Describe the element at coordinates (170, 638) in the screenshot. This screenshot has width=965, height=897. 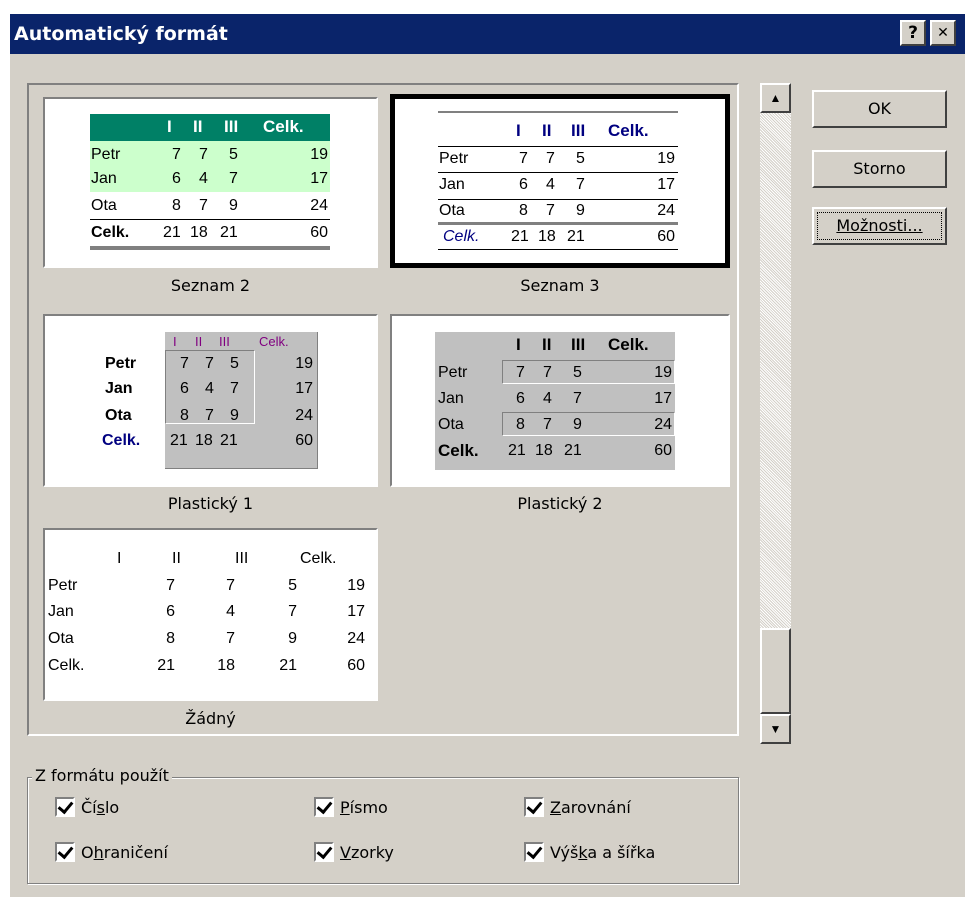
I see `cell: 8` at that location.